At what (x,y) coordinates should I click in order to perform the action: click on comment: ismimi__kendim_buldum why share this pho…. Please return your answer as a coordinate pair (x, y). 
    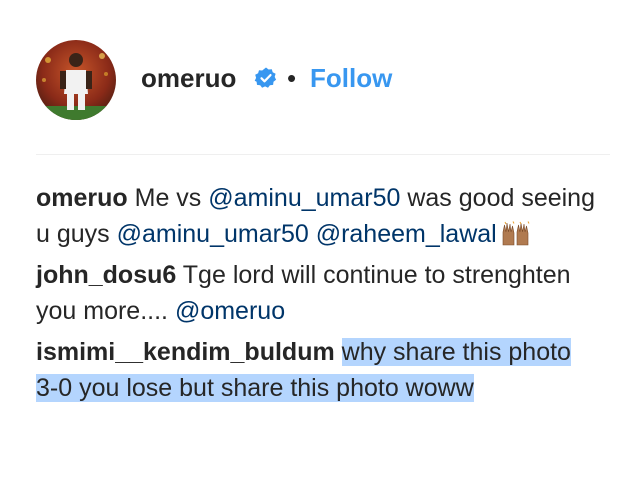
    Looking at the image, I should click on (316, 370).